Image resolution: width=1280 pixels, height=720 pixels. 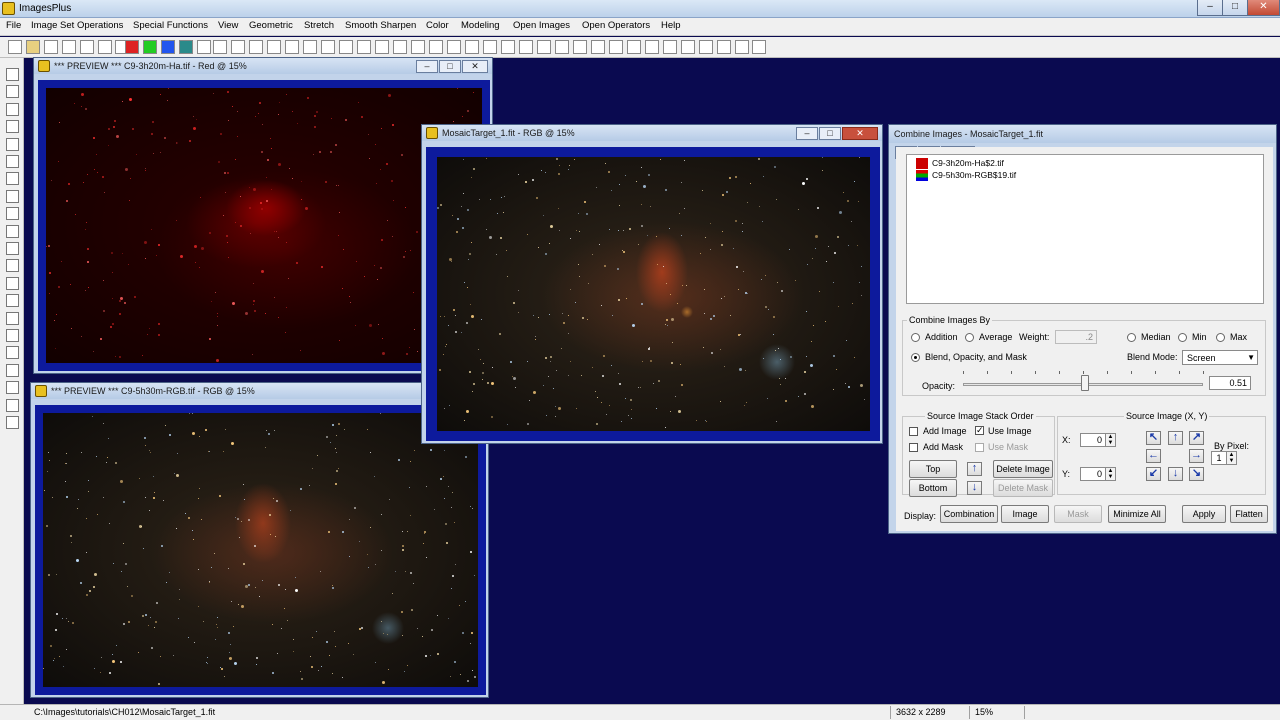 I want to click on menu-open-images: Open Images, so click(x=541, y=25).